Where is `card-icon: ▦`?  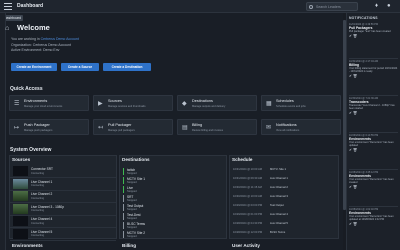
card-icon: ▦ is located at coordinates (269, 104).